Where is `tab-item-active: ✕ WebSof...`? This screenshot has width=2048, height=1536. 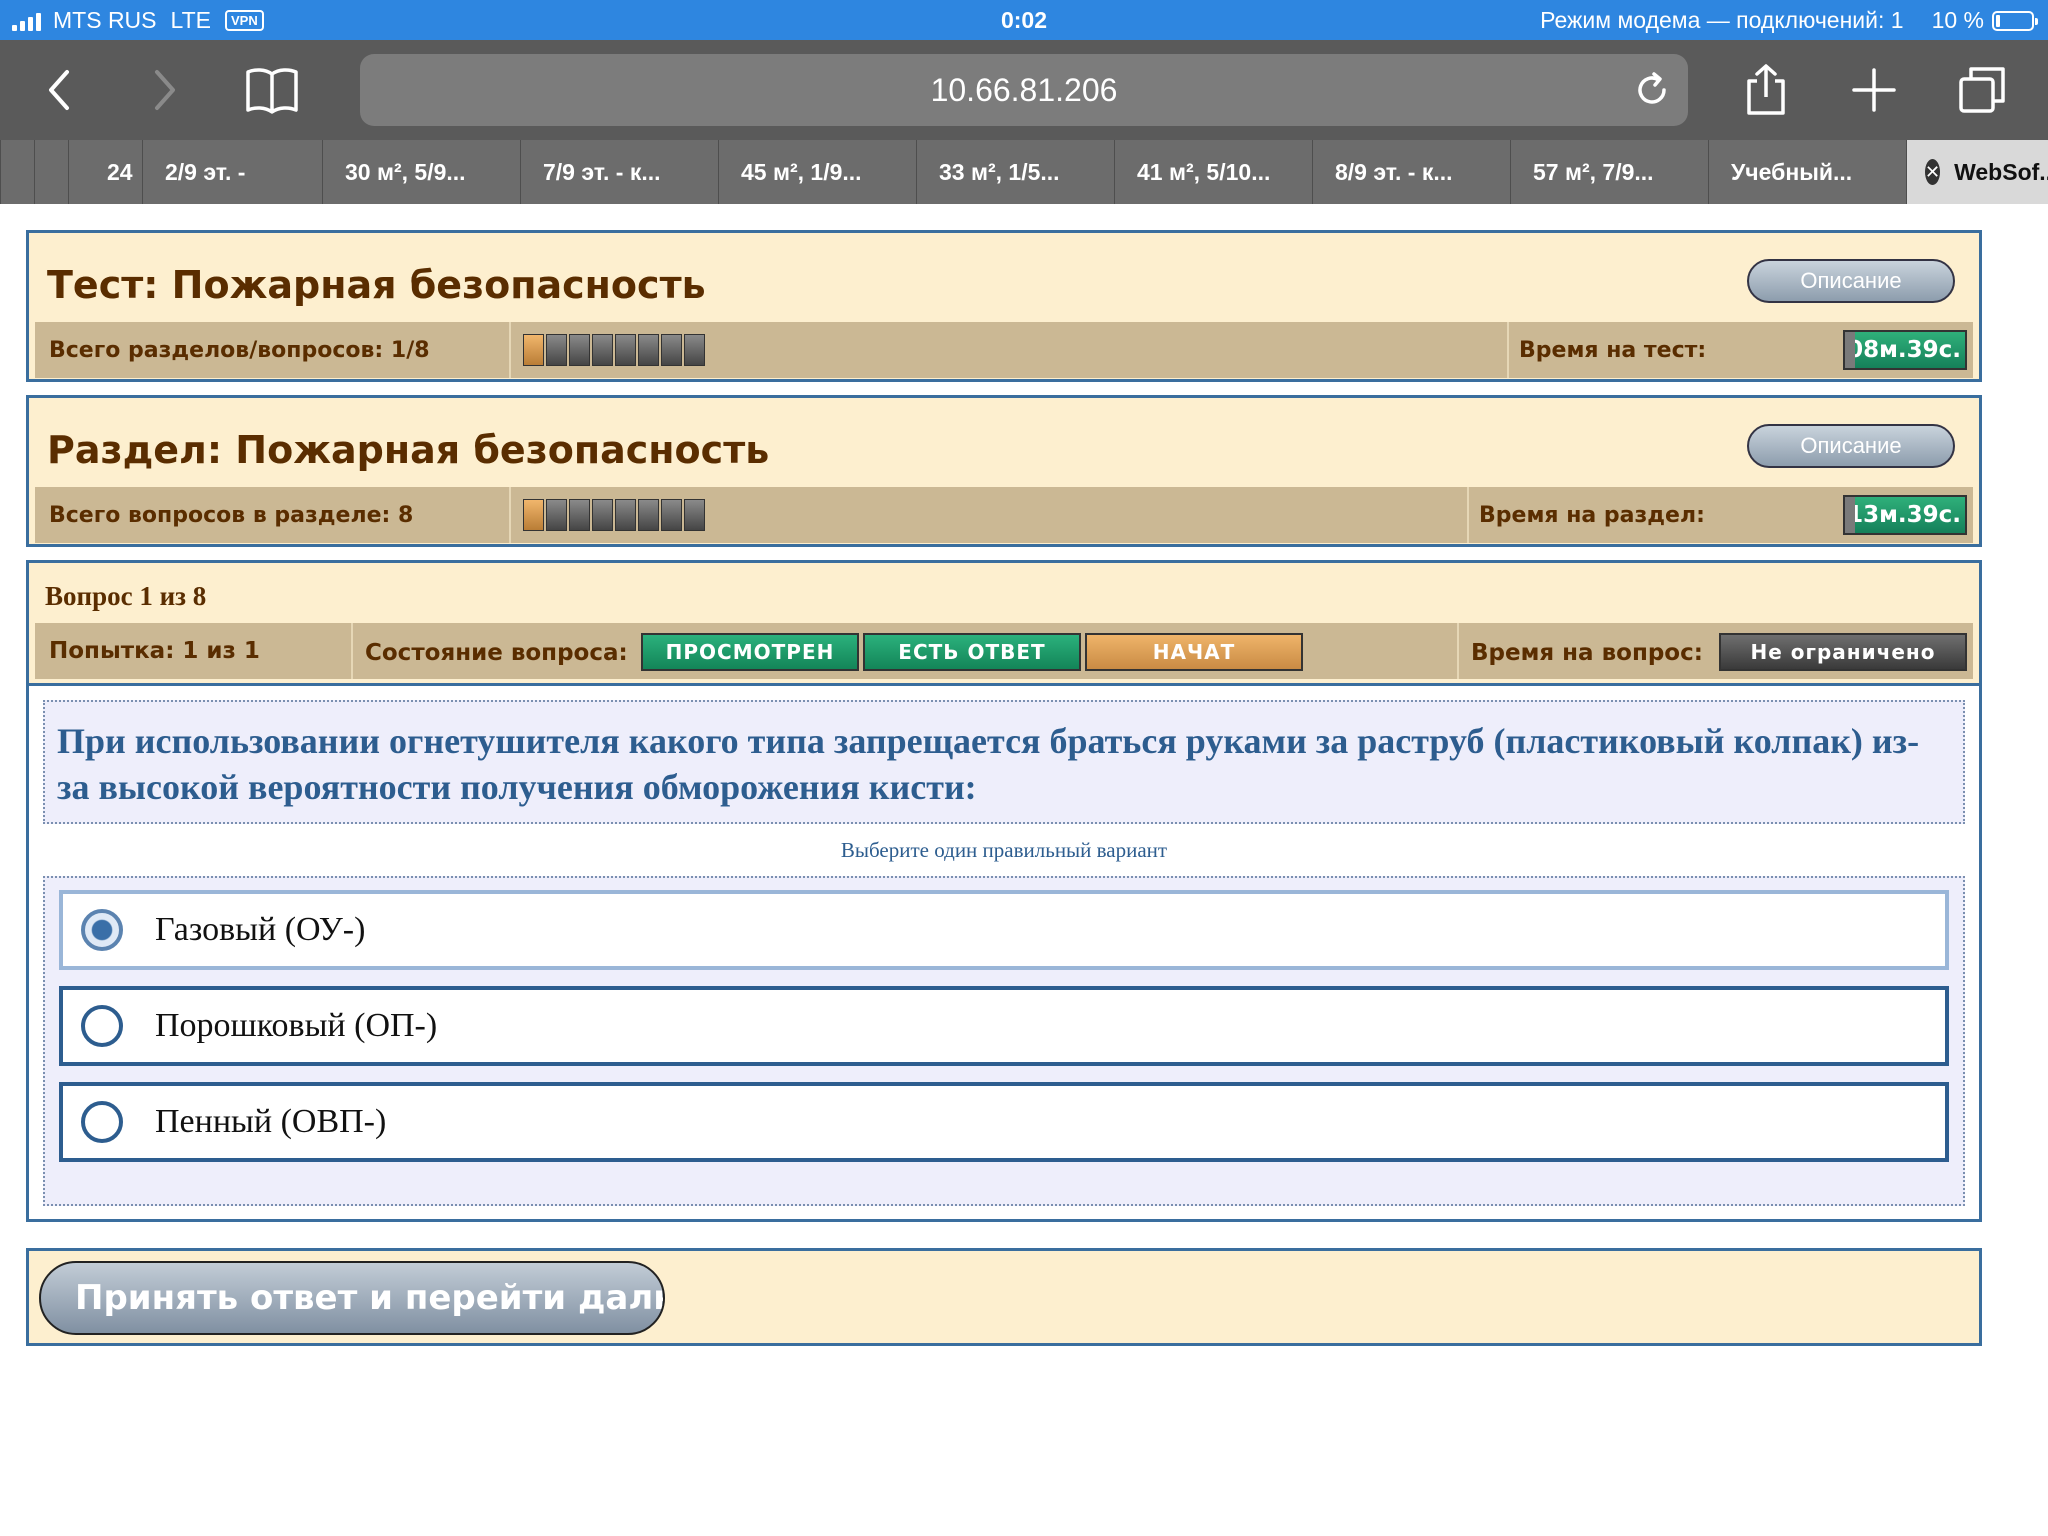 tab-item-active: ✕ WebSof... is located at coordinates (1977, 172).